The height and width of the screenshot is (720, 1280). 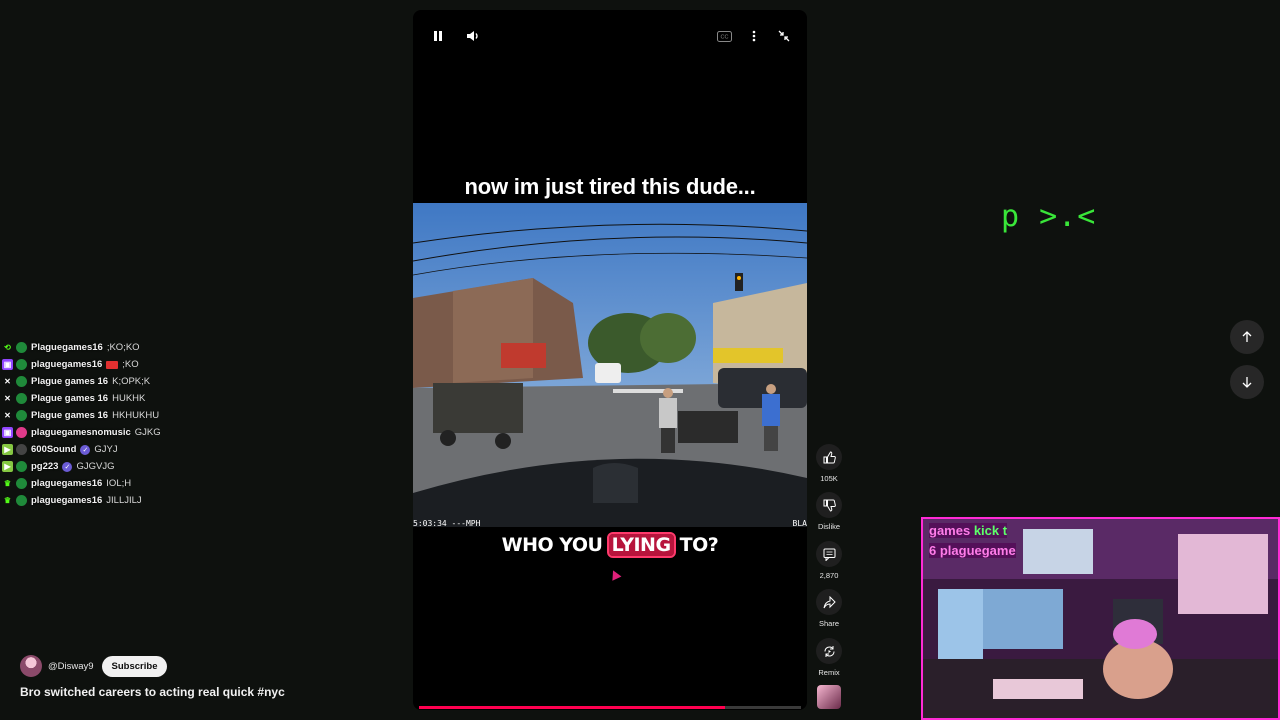 What do you see at coordinates (152, 466) in the screenshot?
I see `chat-message: ▶ pg223 ✓ GJGVJG` at bounding box center [152, 466].